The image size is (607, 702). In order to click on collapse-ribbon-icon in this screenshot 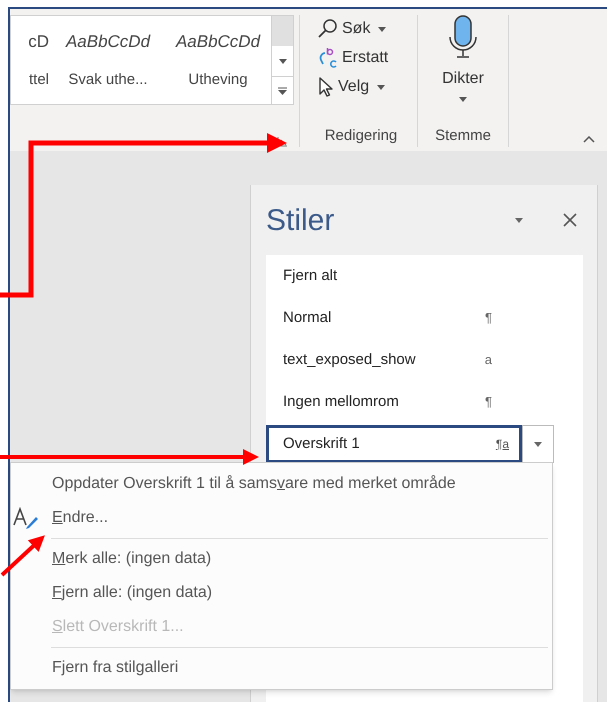, I will do `click(589, 139)`.